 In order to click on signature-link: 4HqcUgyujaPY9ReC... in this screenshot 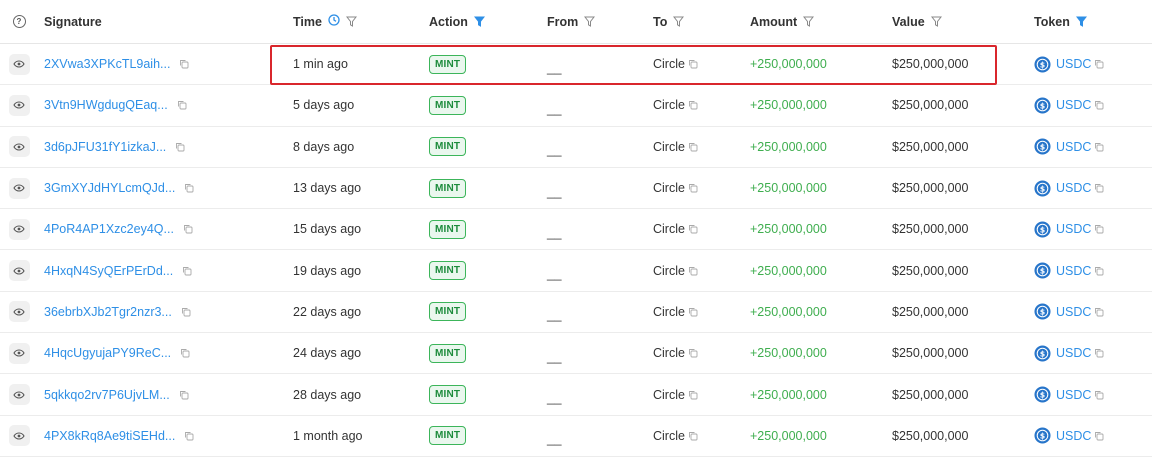, I will do `click(107, 353)`.